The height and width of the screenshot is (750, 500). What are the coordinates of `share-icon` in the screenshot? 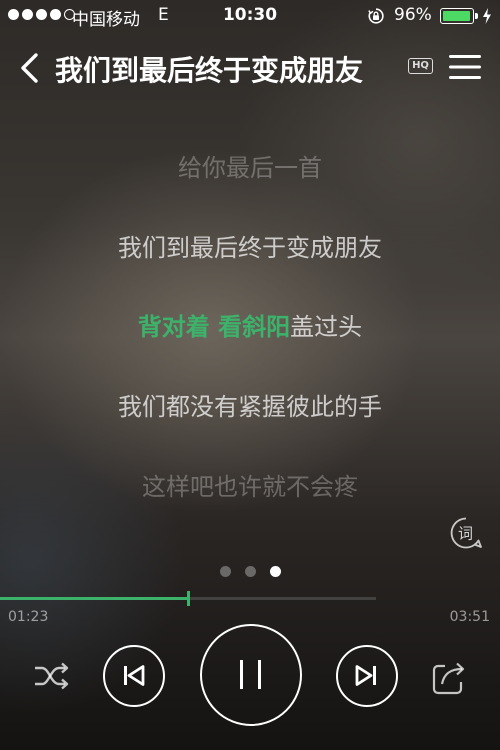 It's located at (448, 678).